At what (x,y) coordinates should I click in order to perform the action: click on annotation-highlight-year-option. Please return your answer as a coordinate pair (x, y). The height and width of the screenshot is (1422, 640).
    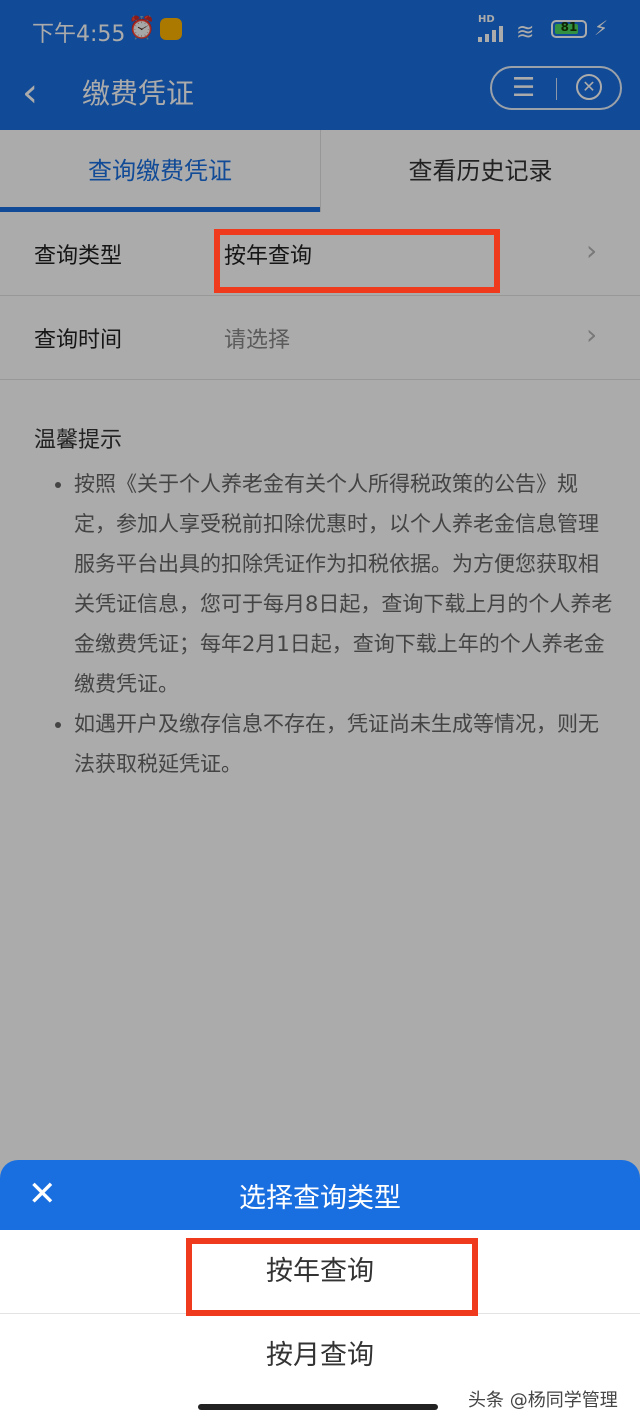
    Looking at the image, I should click on (332, 1277).